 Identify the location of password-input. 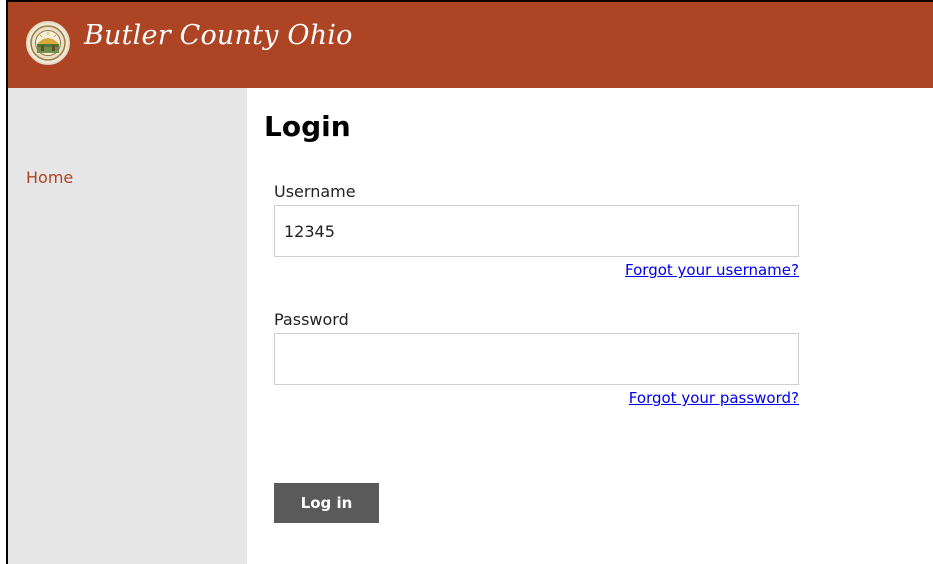
(536, 359).